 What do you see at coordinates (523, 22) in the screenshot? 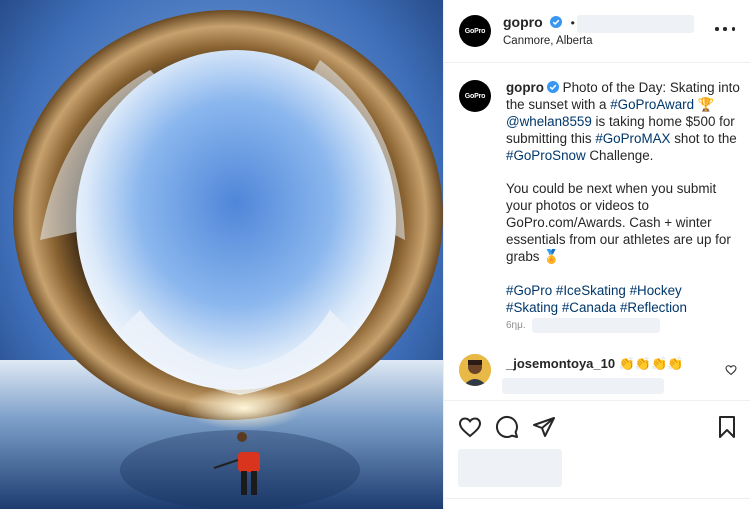
I see `header-username: gopro` at bounding box center [523, 22].